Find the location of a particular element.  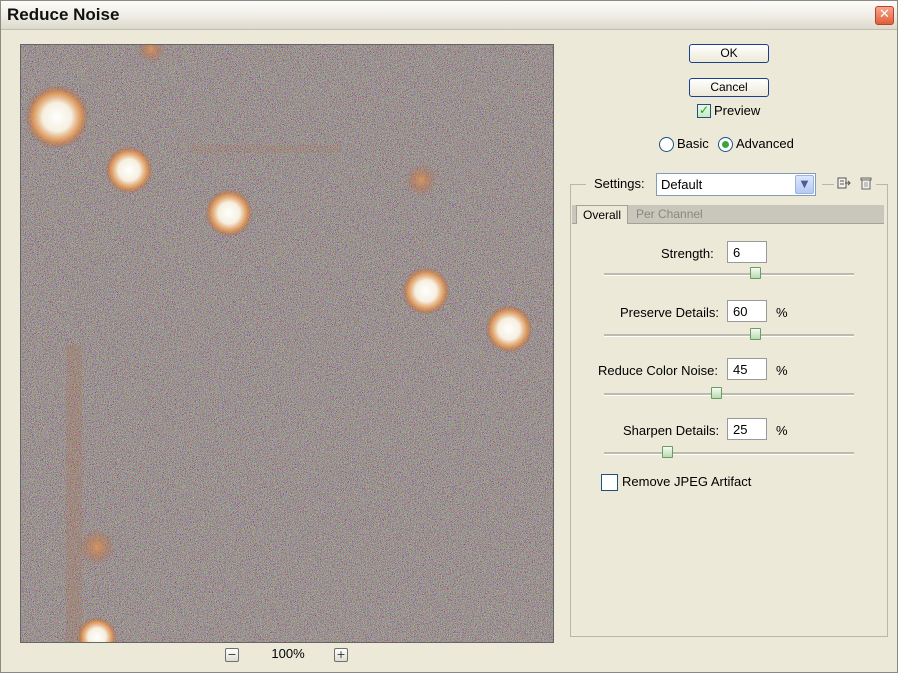

title-bar: Reduce Noise ✕ is located at coordinates (449, 15).